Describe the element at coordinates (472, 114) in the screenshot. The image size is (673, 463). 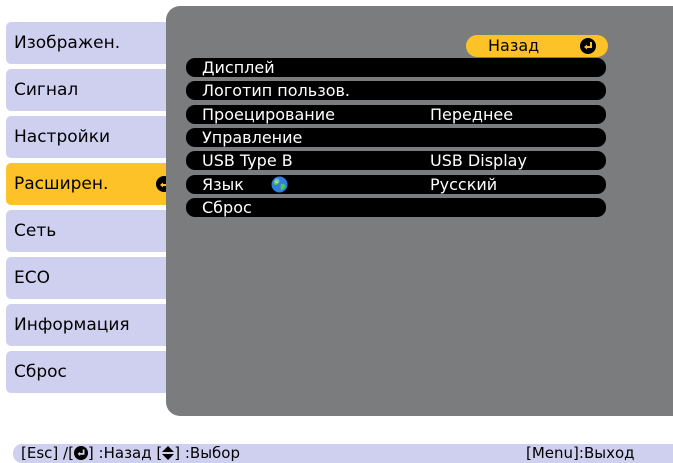
I see `menu-row-value: Переднее` at that location.